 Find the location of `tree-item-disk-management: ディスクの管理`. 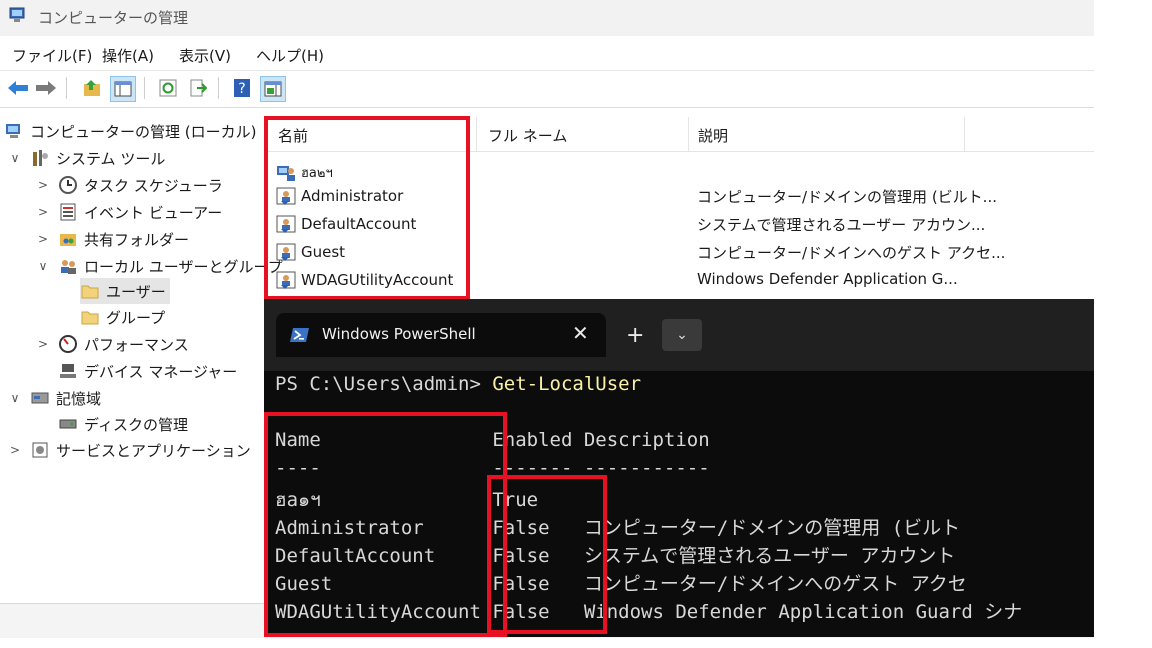

tree-item-disk-management: ディスクの管理 is located at coordinates (123, 424).